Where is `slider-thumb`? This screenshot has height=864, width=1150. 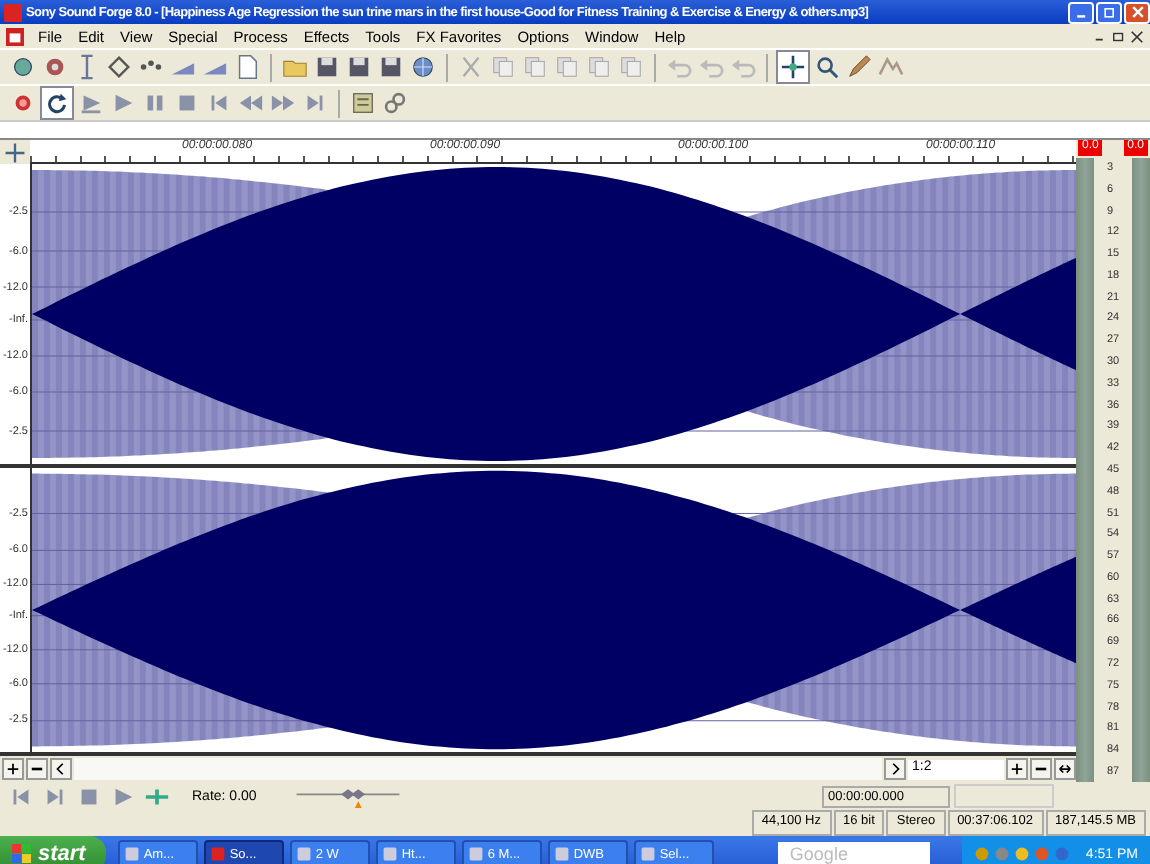 slider-thumb is located at coordinates (353, 798).